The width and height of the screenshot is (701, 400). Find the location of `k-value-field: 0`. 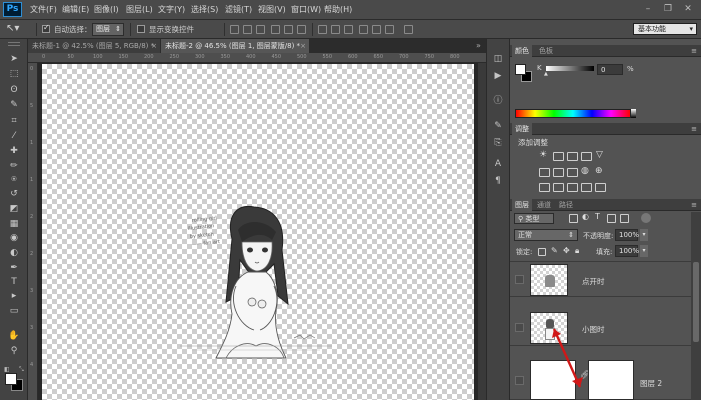

k-value-field: 0 is located at coordinates (610, 69).